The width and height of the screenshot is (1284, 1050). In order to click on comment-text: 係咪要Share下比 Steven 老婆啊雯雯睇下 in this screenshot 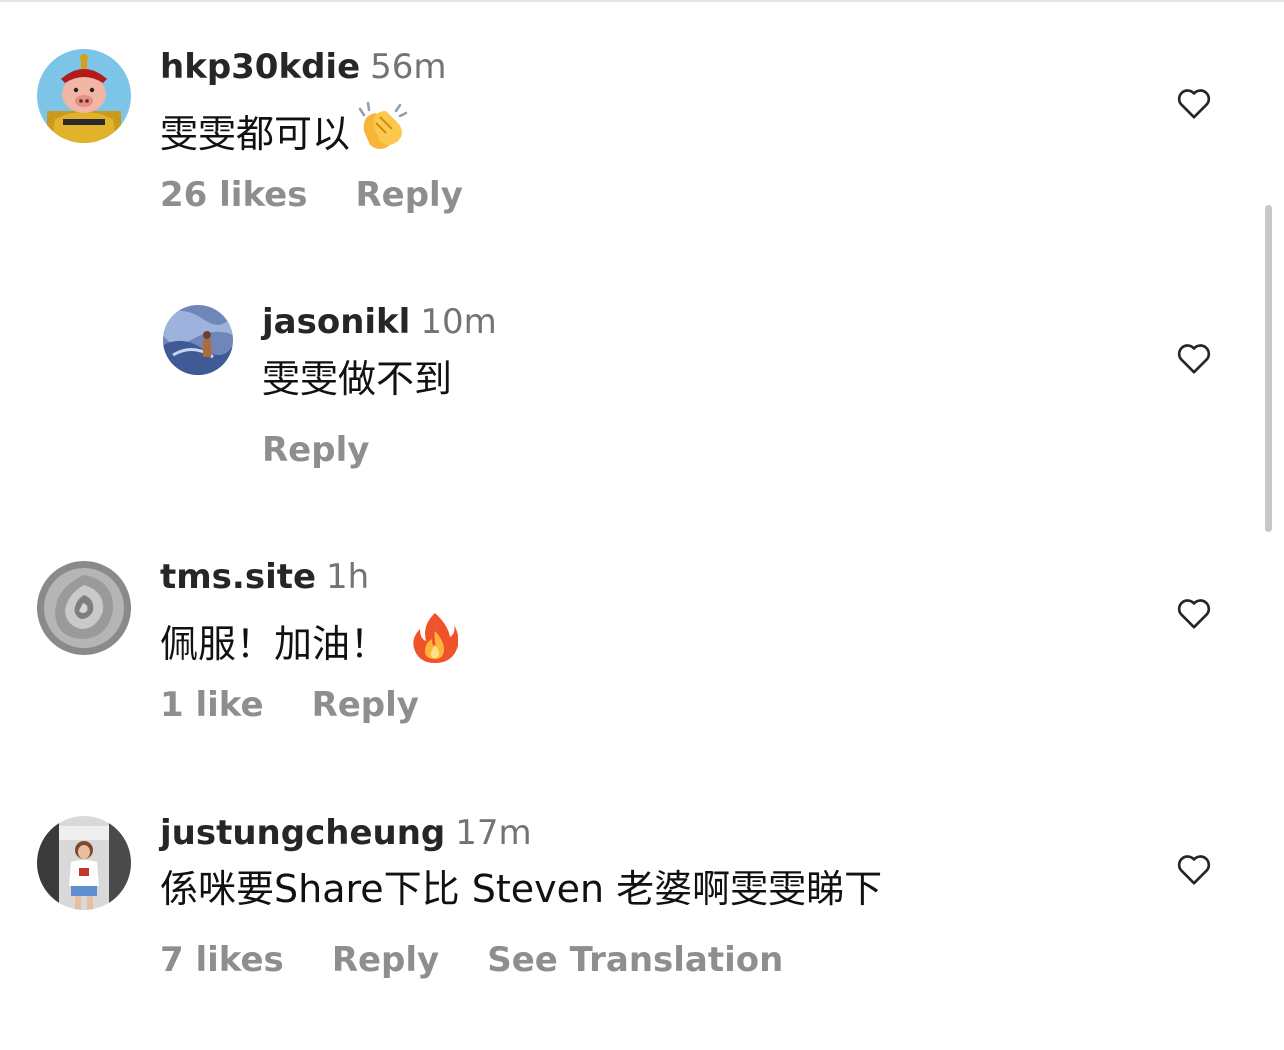, I will do `click(521, 889)`.